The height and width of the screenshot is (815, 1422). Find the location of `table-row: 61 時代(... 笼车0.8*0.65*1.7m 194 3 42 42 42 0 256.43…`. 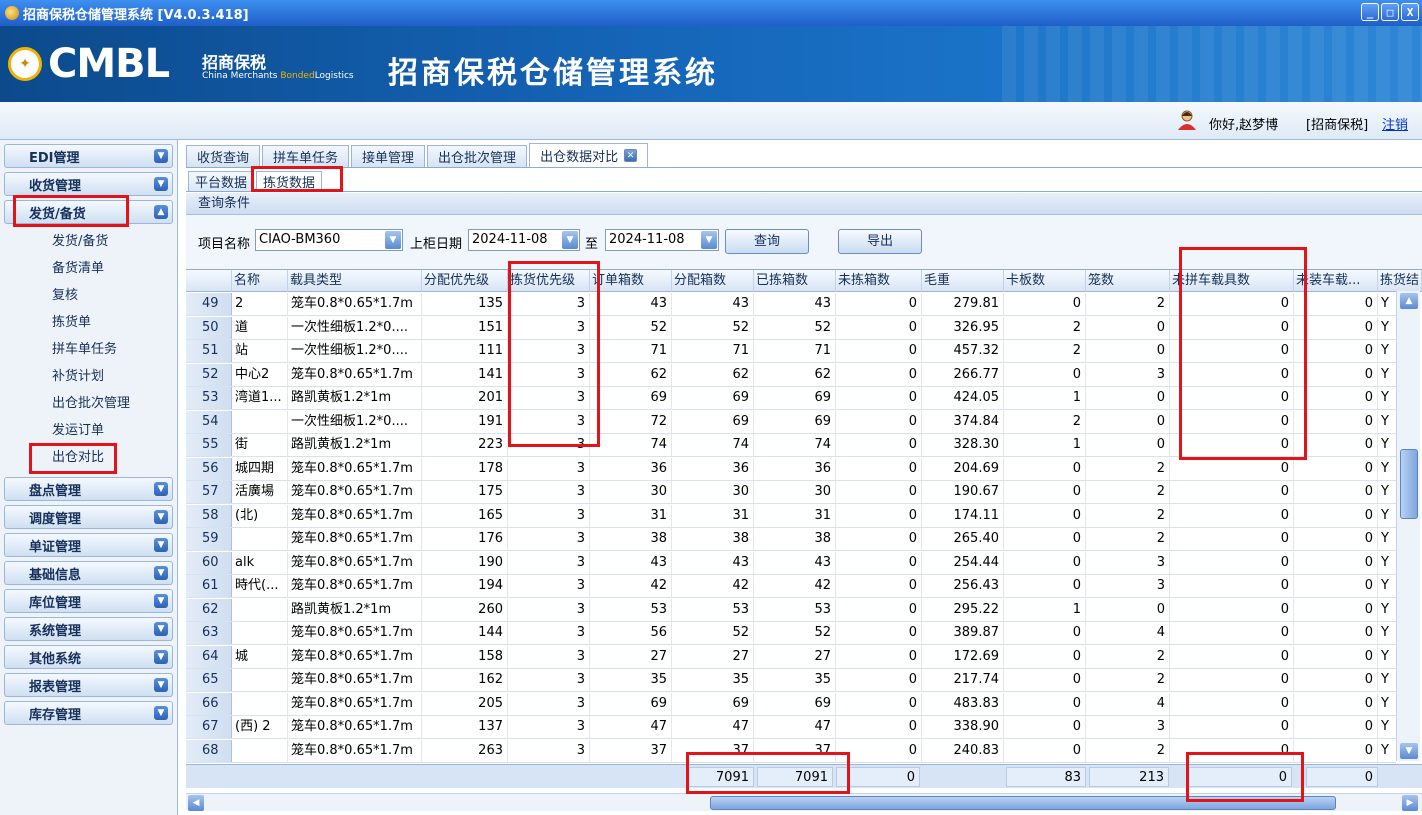

table-row: 61 時代(... 笼车0.8*0.65*1.7m 194 3 42 42 42 0 256.43… is located at coordinates (793, 586).